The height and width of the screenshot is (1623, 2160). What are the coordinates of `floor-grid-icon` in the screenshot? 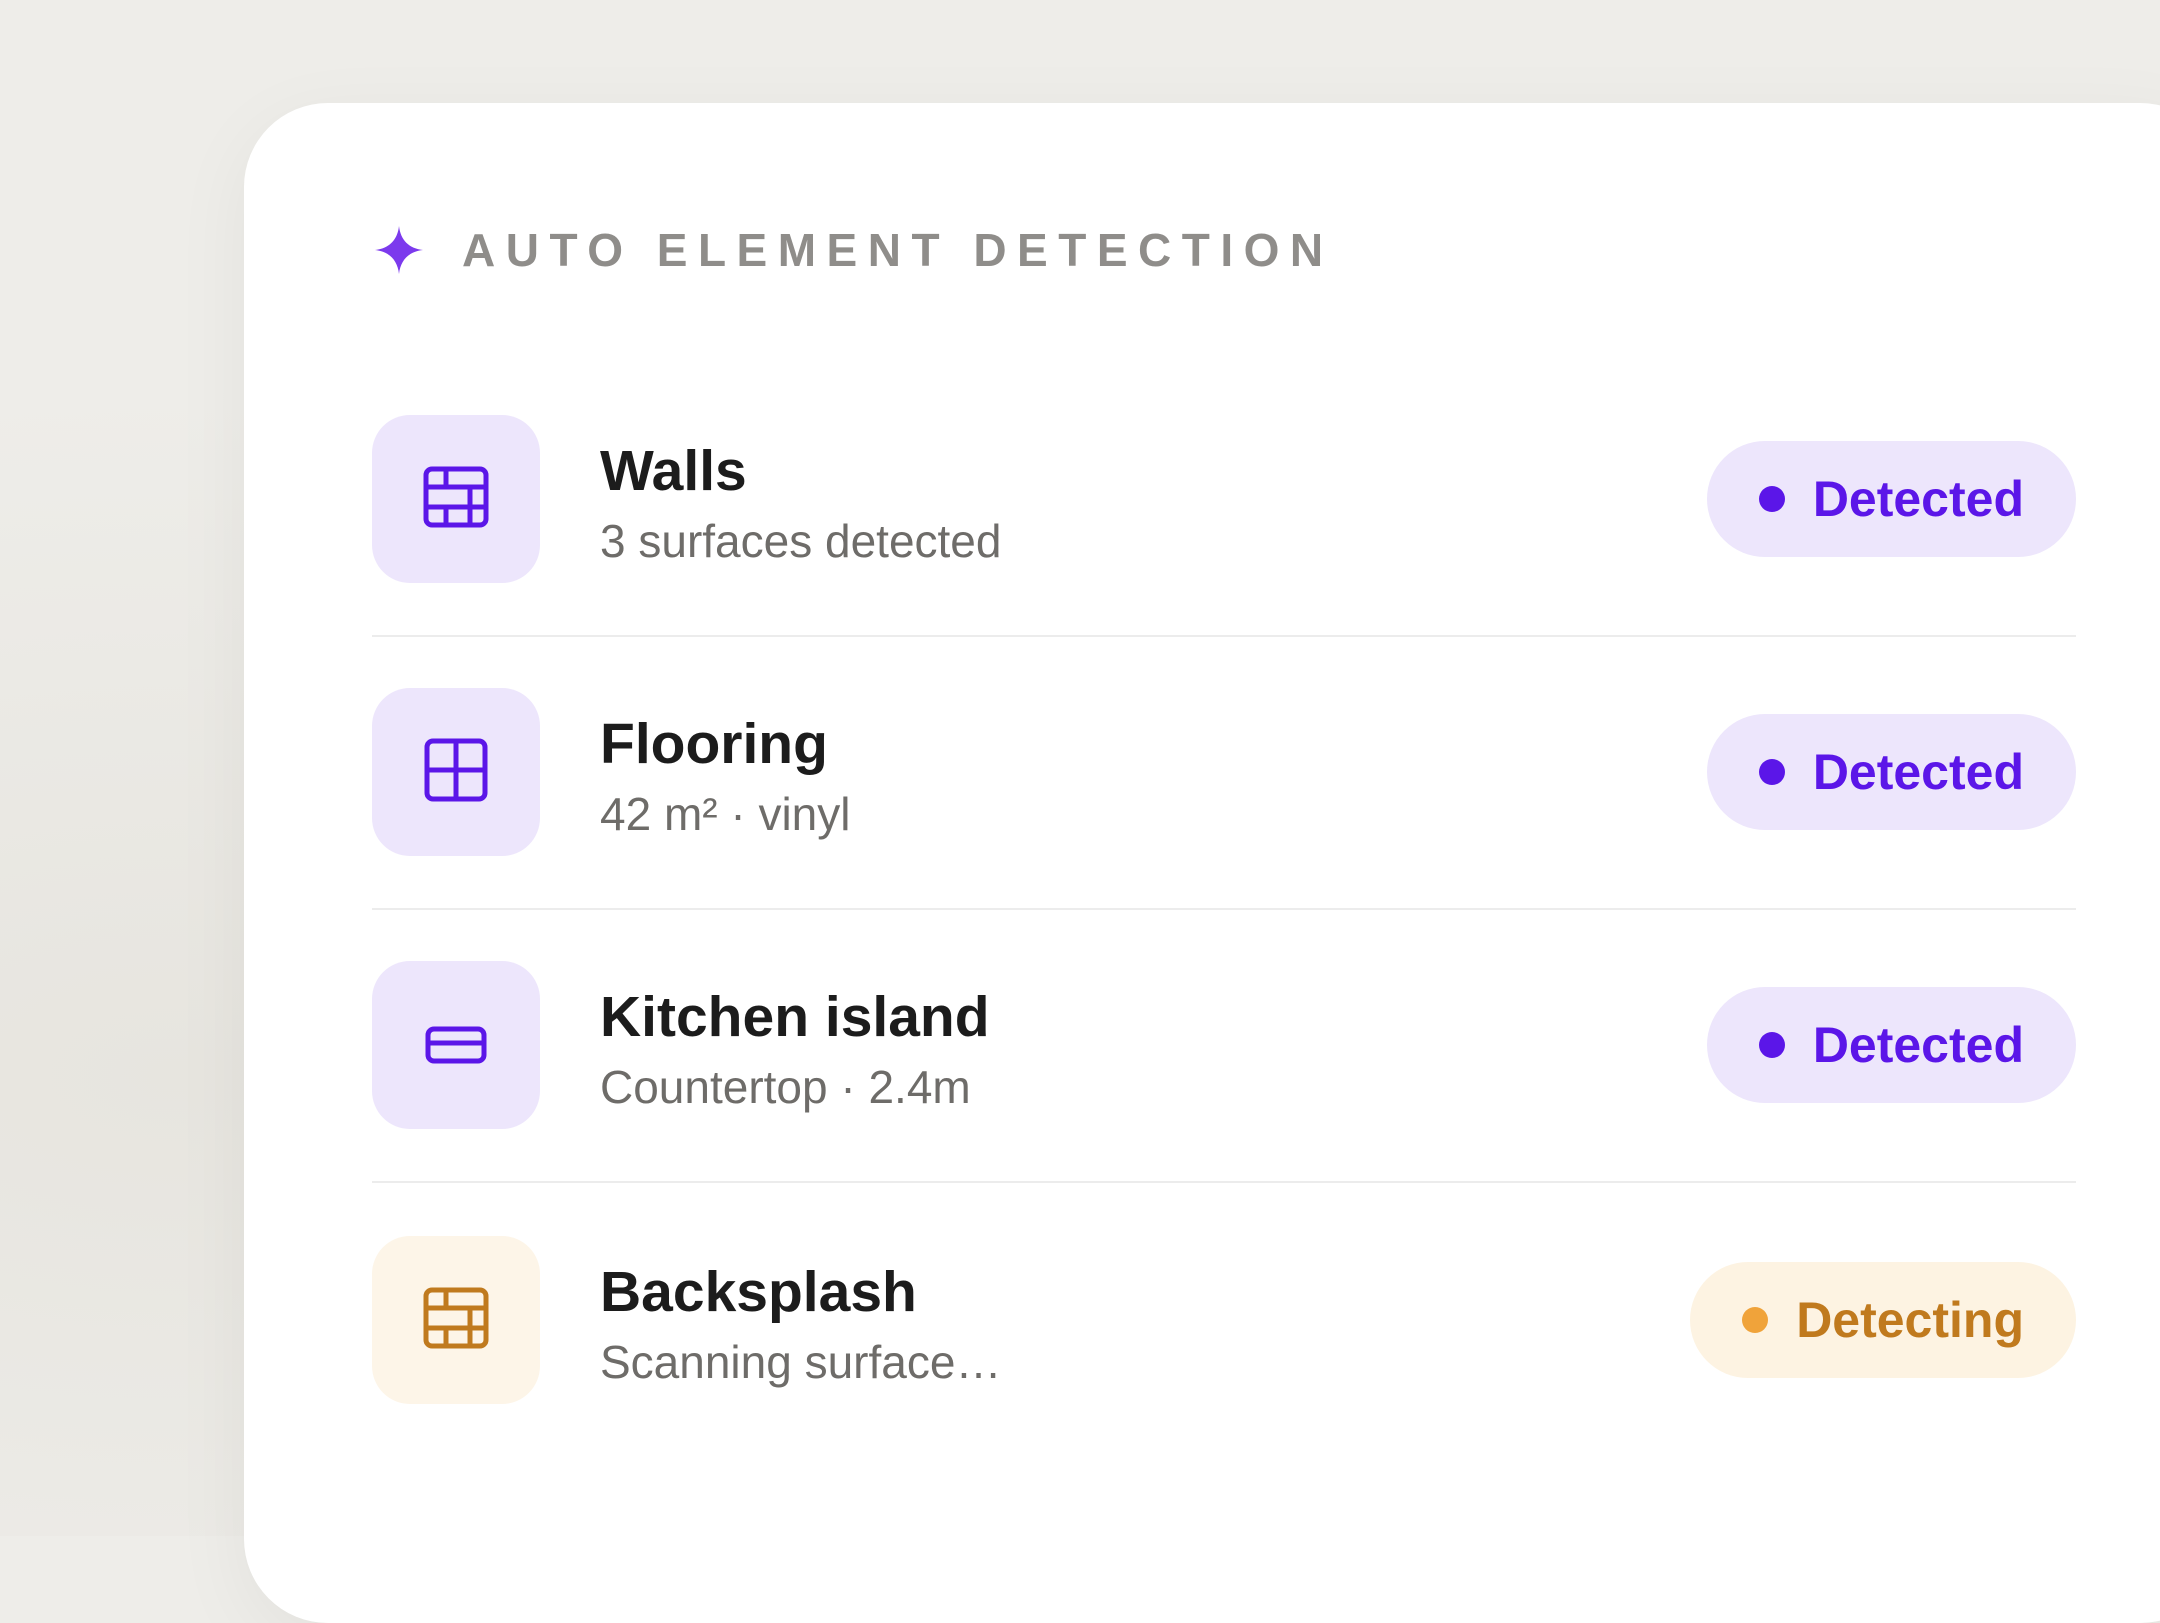 It's located at (456, 772).